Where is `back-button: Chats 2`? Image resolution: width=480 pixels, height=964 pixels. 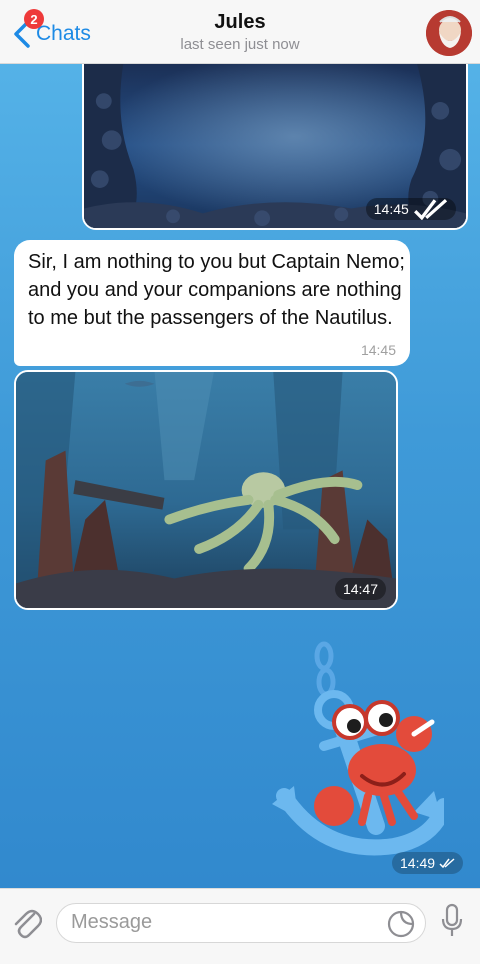
back-button: Chats 2 is located at coordinates (58, 32).